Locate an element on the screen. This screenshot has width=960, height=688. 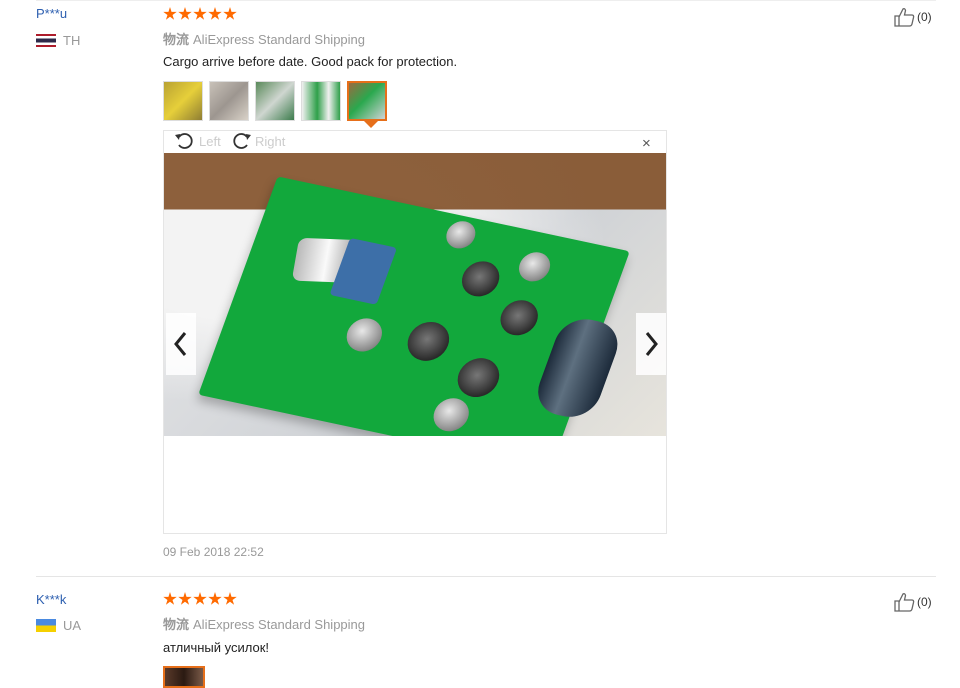
country-code: UA is located at coordinates (72, 625).